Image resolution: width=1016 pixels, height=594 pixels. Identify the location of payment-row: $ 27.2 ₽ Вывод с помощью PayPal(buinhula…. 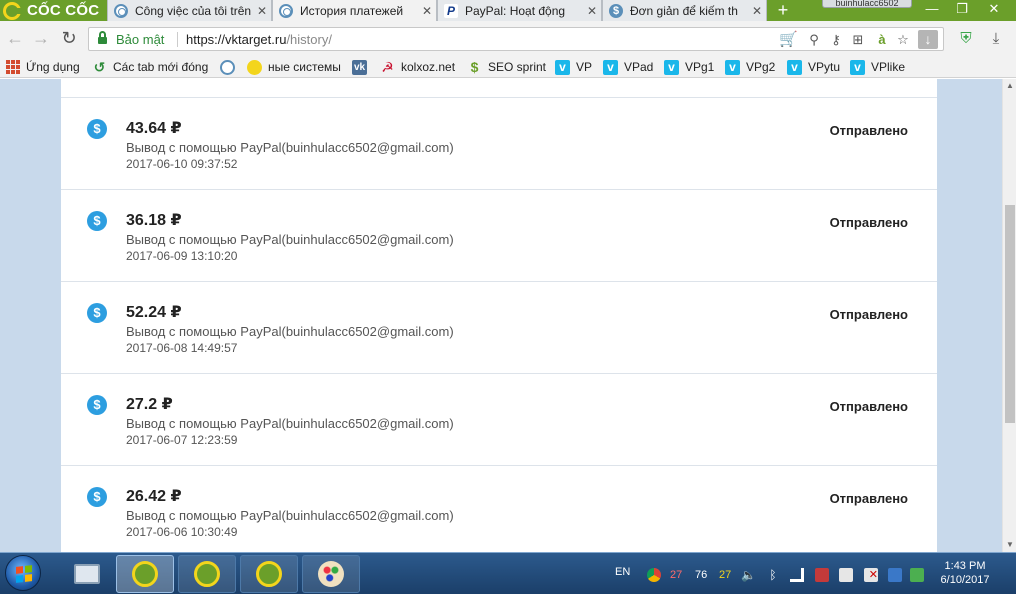
(499, 420).